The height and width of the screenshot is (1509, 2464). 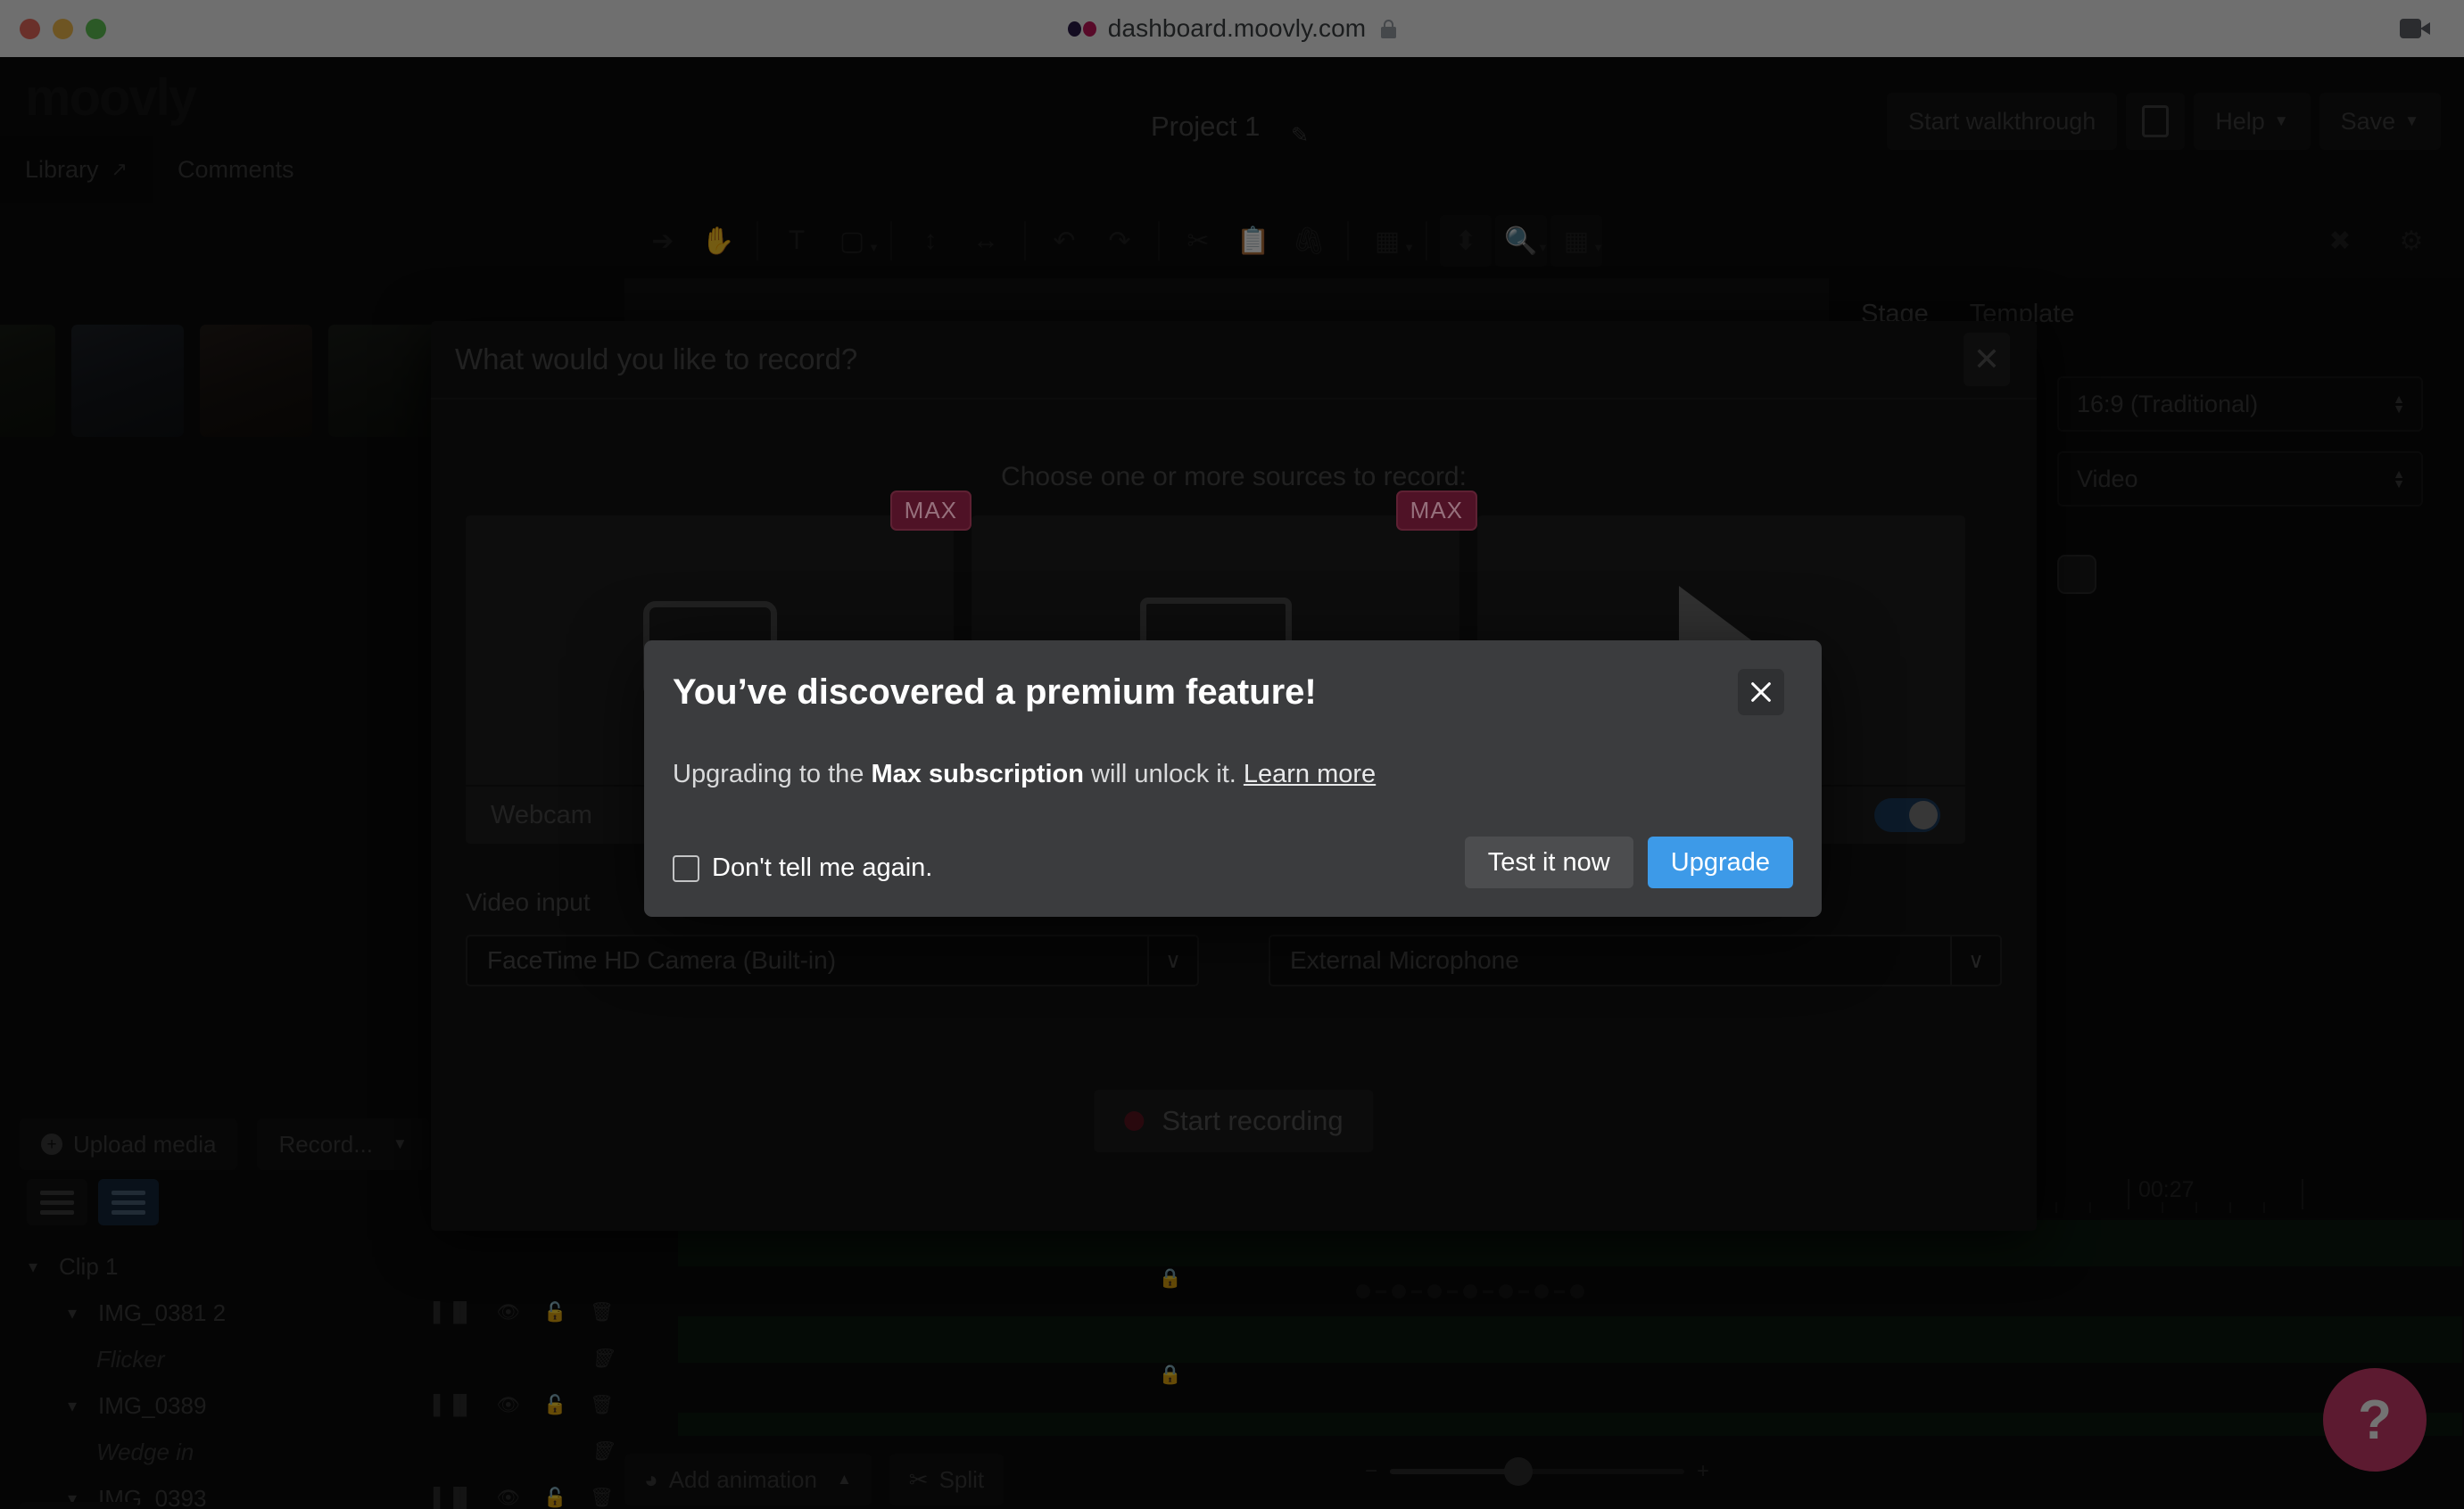 What do you see at coordinates (978, 774) in the screenshot?
I see `body-bold: Max subscription` at bounding box center [978, 774].